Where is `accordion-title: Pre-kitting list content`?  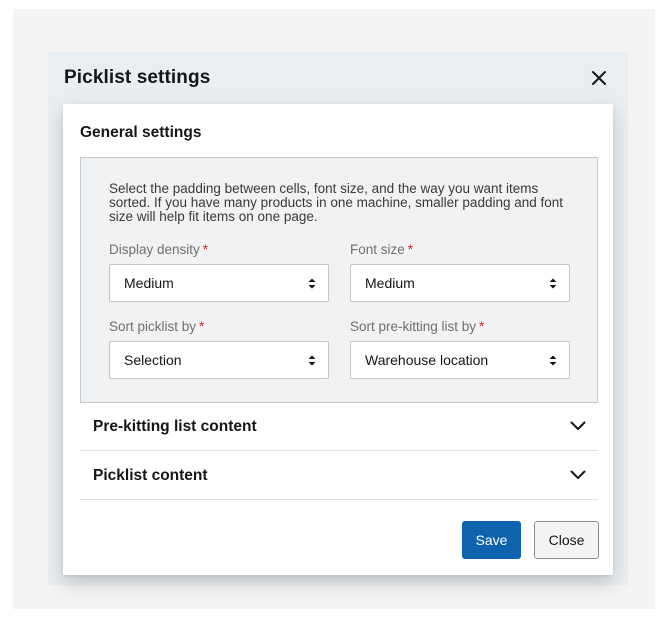 accordion-title: Pre-kitting list content is located at coordinates (175, 426).